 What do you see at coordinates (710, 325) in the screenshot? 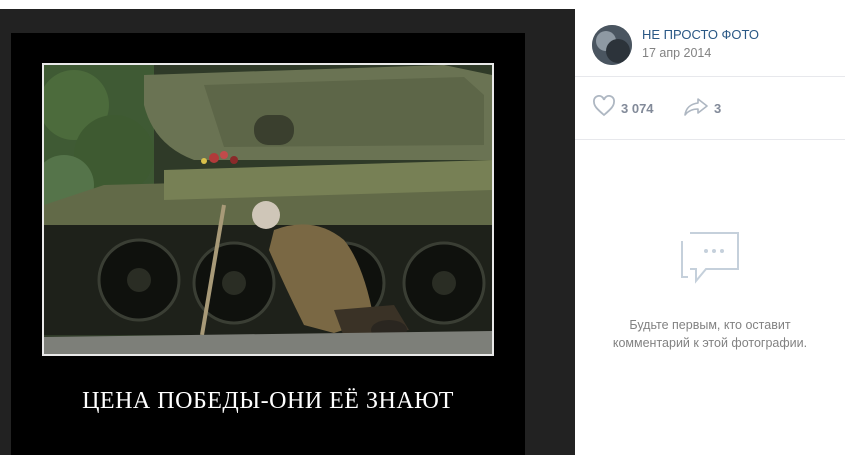
I see `empty-comments-line1: Будьте первым, кто оставит` at bounding box center [710, 325].